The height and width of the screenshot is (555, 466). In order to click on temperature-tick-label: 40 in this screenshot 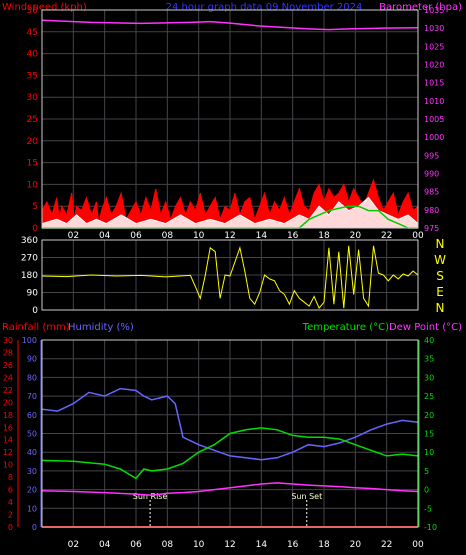, I will do `click(429, 340)`.